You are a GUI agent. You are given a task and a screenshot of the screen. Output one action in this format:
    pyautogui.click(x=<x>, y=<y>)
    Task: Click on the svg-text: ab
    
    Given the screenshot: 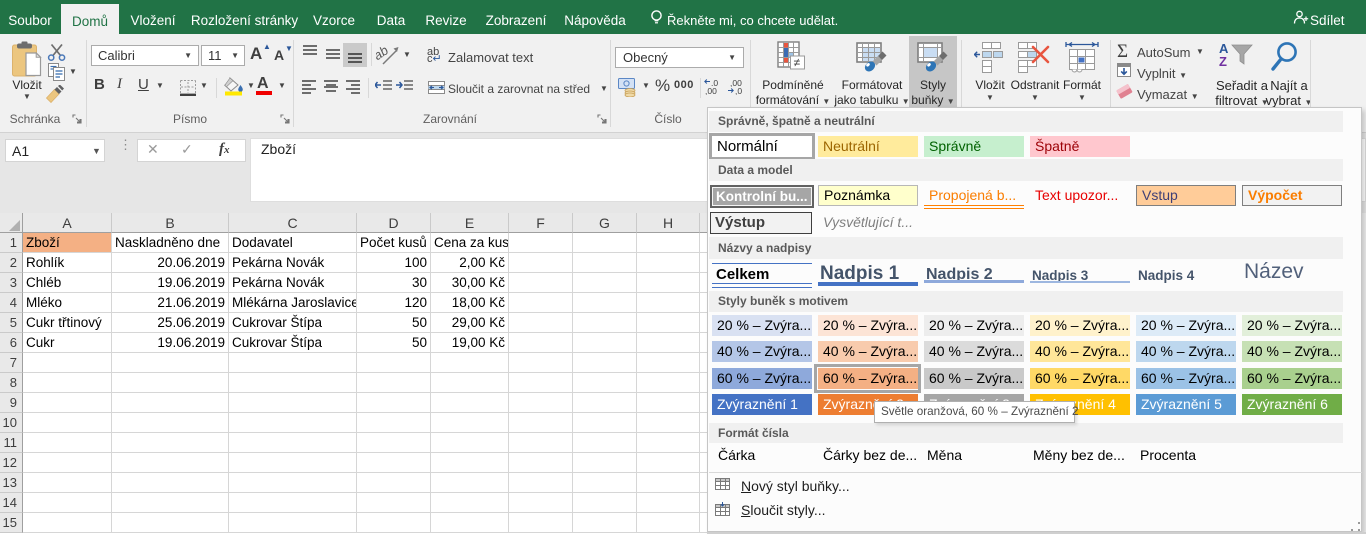 What is the action you would take?
    pyautogui.click(x=383, y=53)
    